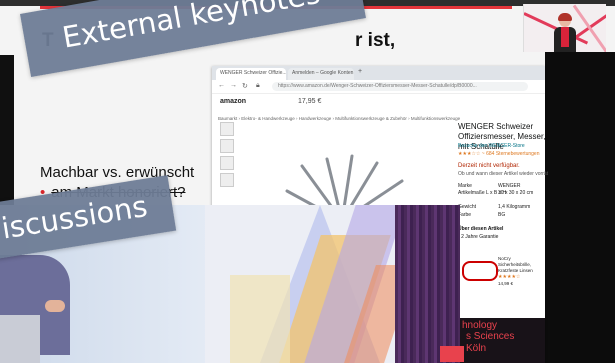 The image size is (615, 363). Describe the element at coordinates (489, 186) in the screenshot. I see `spec-row: Marke WENGER` at that location.